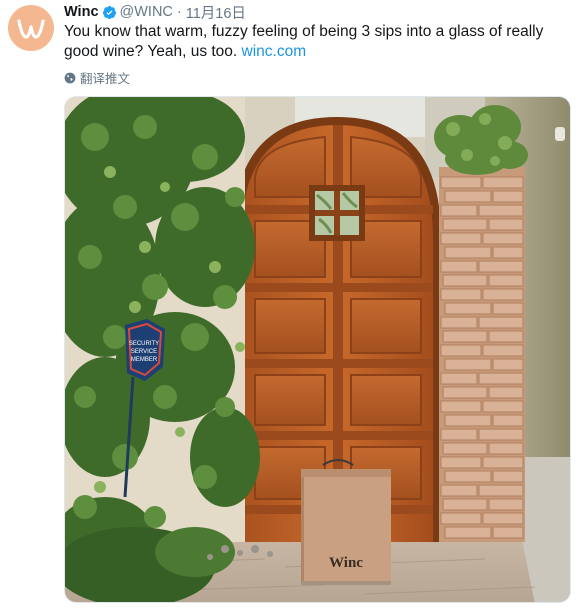 The image size is (579, 609). Describe the element at coordinates (81, 12) in the screenshot. I see `display-name: Winc` at that location.